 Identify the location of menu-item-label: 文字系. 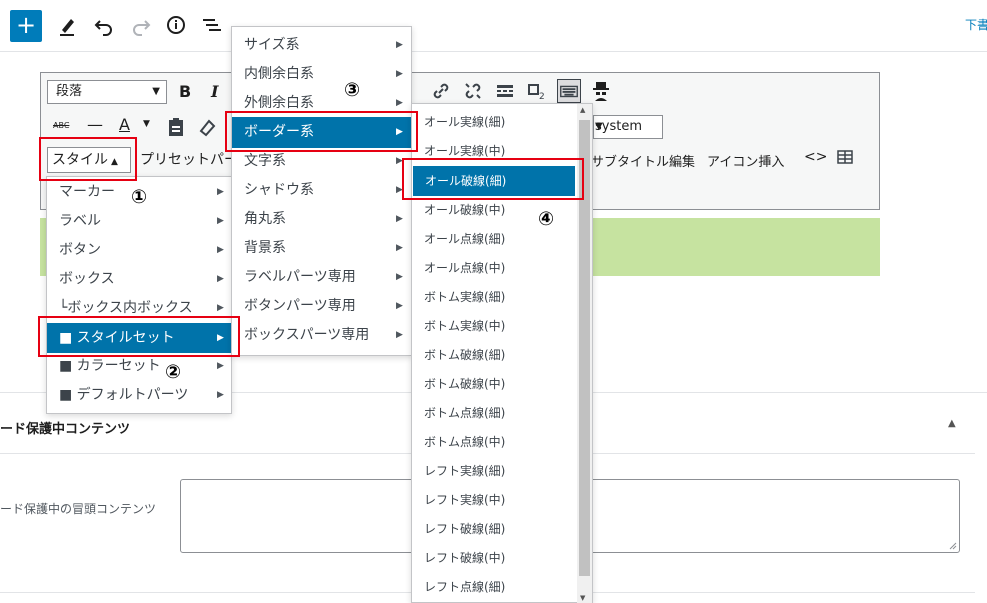
(265, 161).